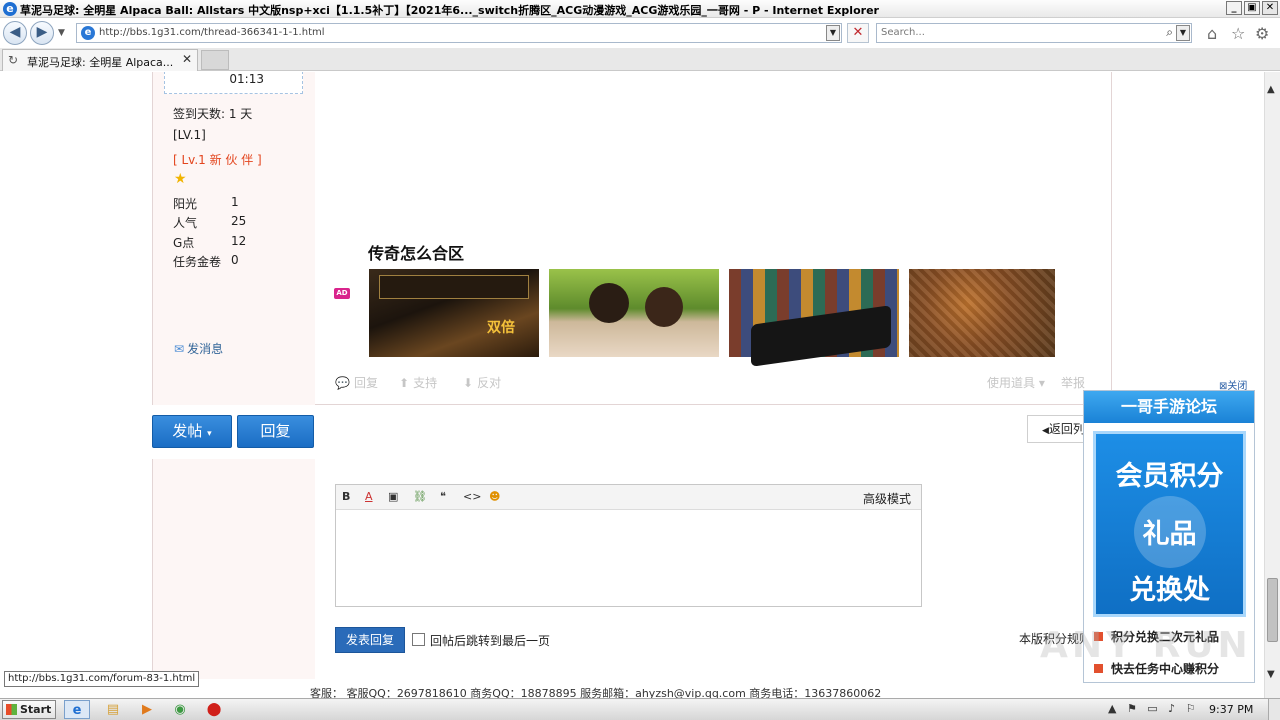  Describe the element at coordinates (356, 382) in the screenshot. I see `post-reply-action: 💬 回复` at that location.